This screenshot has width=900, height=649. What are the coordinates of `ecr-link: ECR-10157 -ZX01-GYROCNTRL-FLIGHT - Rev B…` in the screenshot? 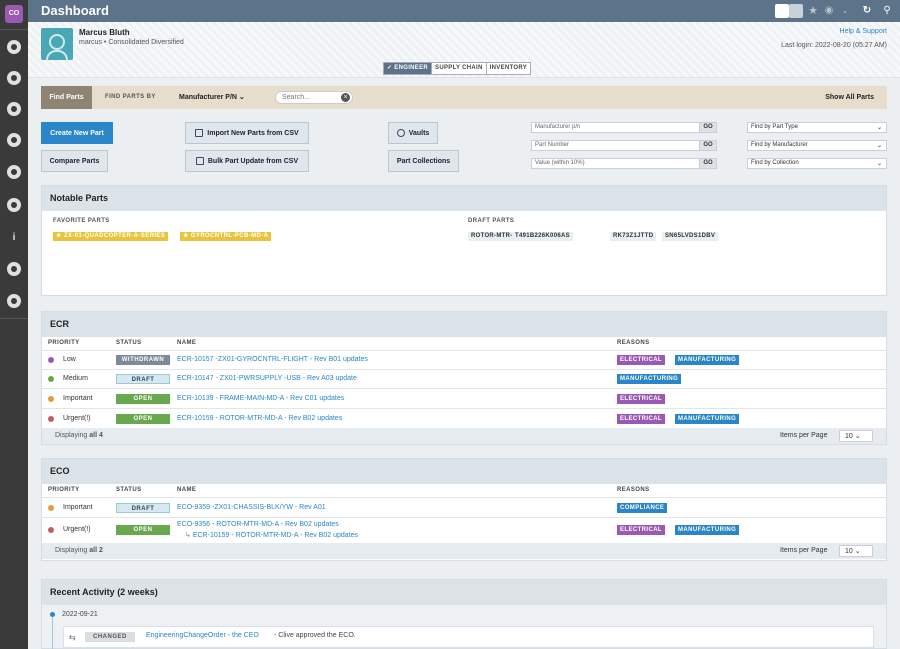 It's located at (272, 359).